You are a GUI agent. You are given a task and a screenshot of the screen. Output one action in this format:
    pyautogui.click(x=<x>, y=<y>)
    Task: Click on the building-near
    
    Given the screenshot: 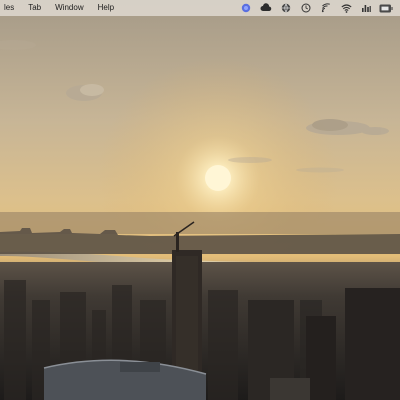 What is the action you would take?
    pyautogui.click(x=290, y=389)
    